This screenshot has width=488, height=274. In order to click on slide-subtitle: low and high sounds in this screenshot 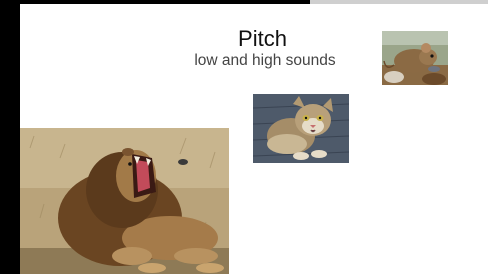, I will do `click(265, 60)`.